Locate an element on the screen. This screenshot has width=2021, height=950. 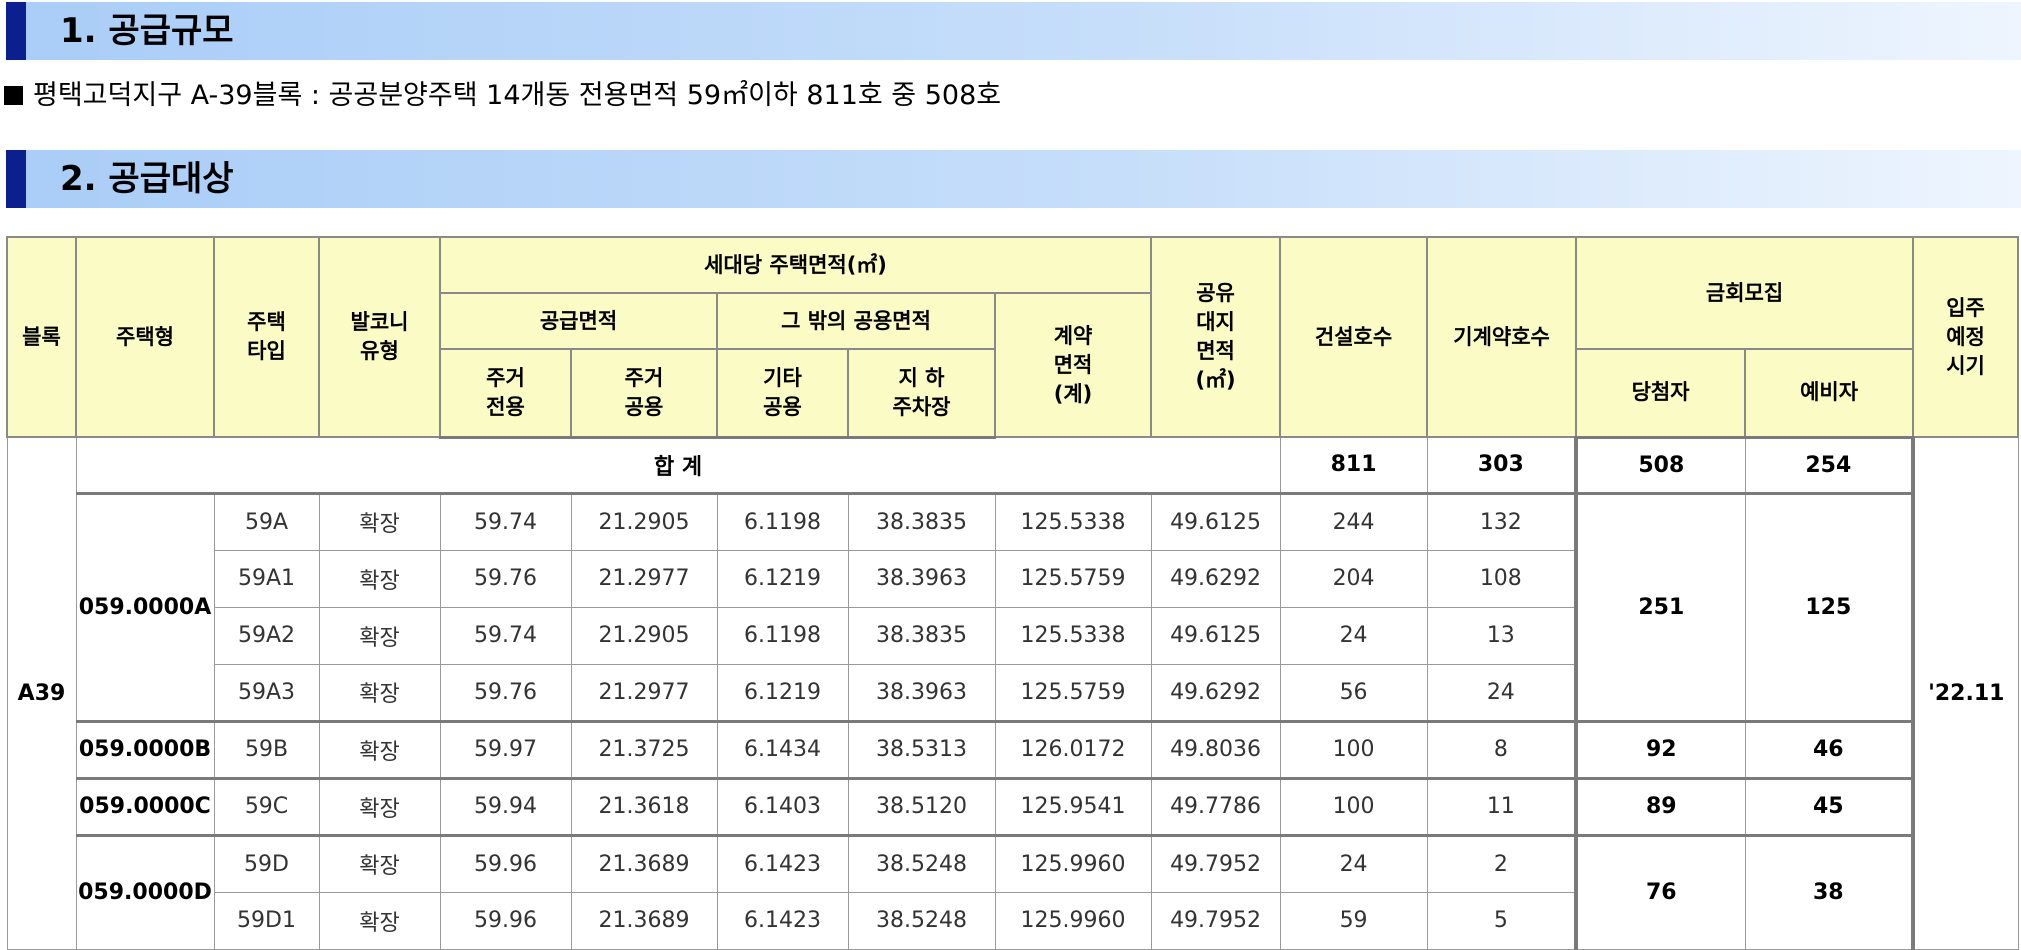
parking-cell: 38.3835 is located at coordinates (921, 635).